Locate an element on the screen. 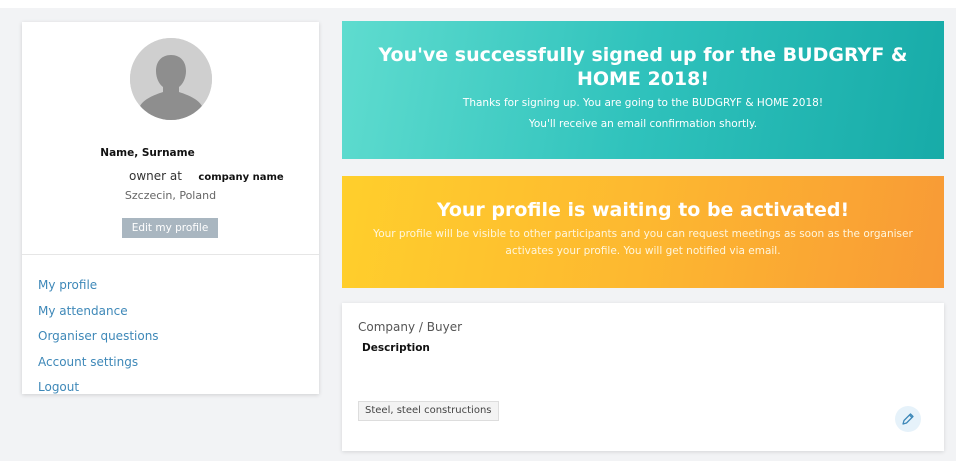  company-description: Description is located at coordinates (396, 348).